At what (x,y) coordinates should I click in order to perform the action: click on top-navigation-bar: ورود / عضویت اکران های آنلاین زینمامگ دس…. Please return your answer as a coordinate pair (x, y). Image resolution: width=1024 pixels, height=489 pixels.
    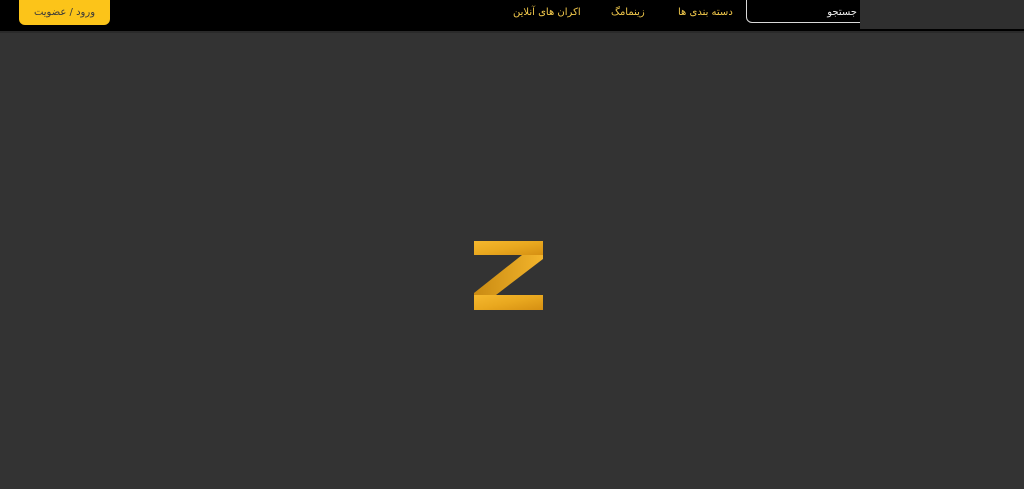
    Looking at the image, I should click on (512, 16).